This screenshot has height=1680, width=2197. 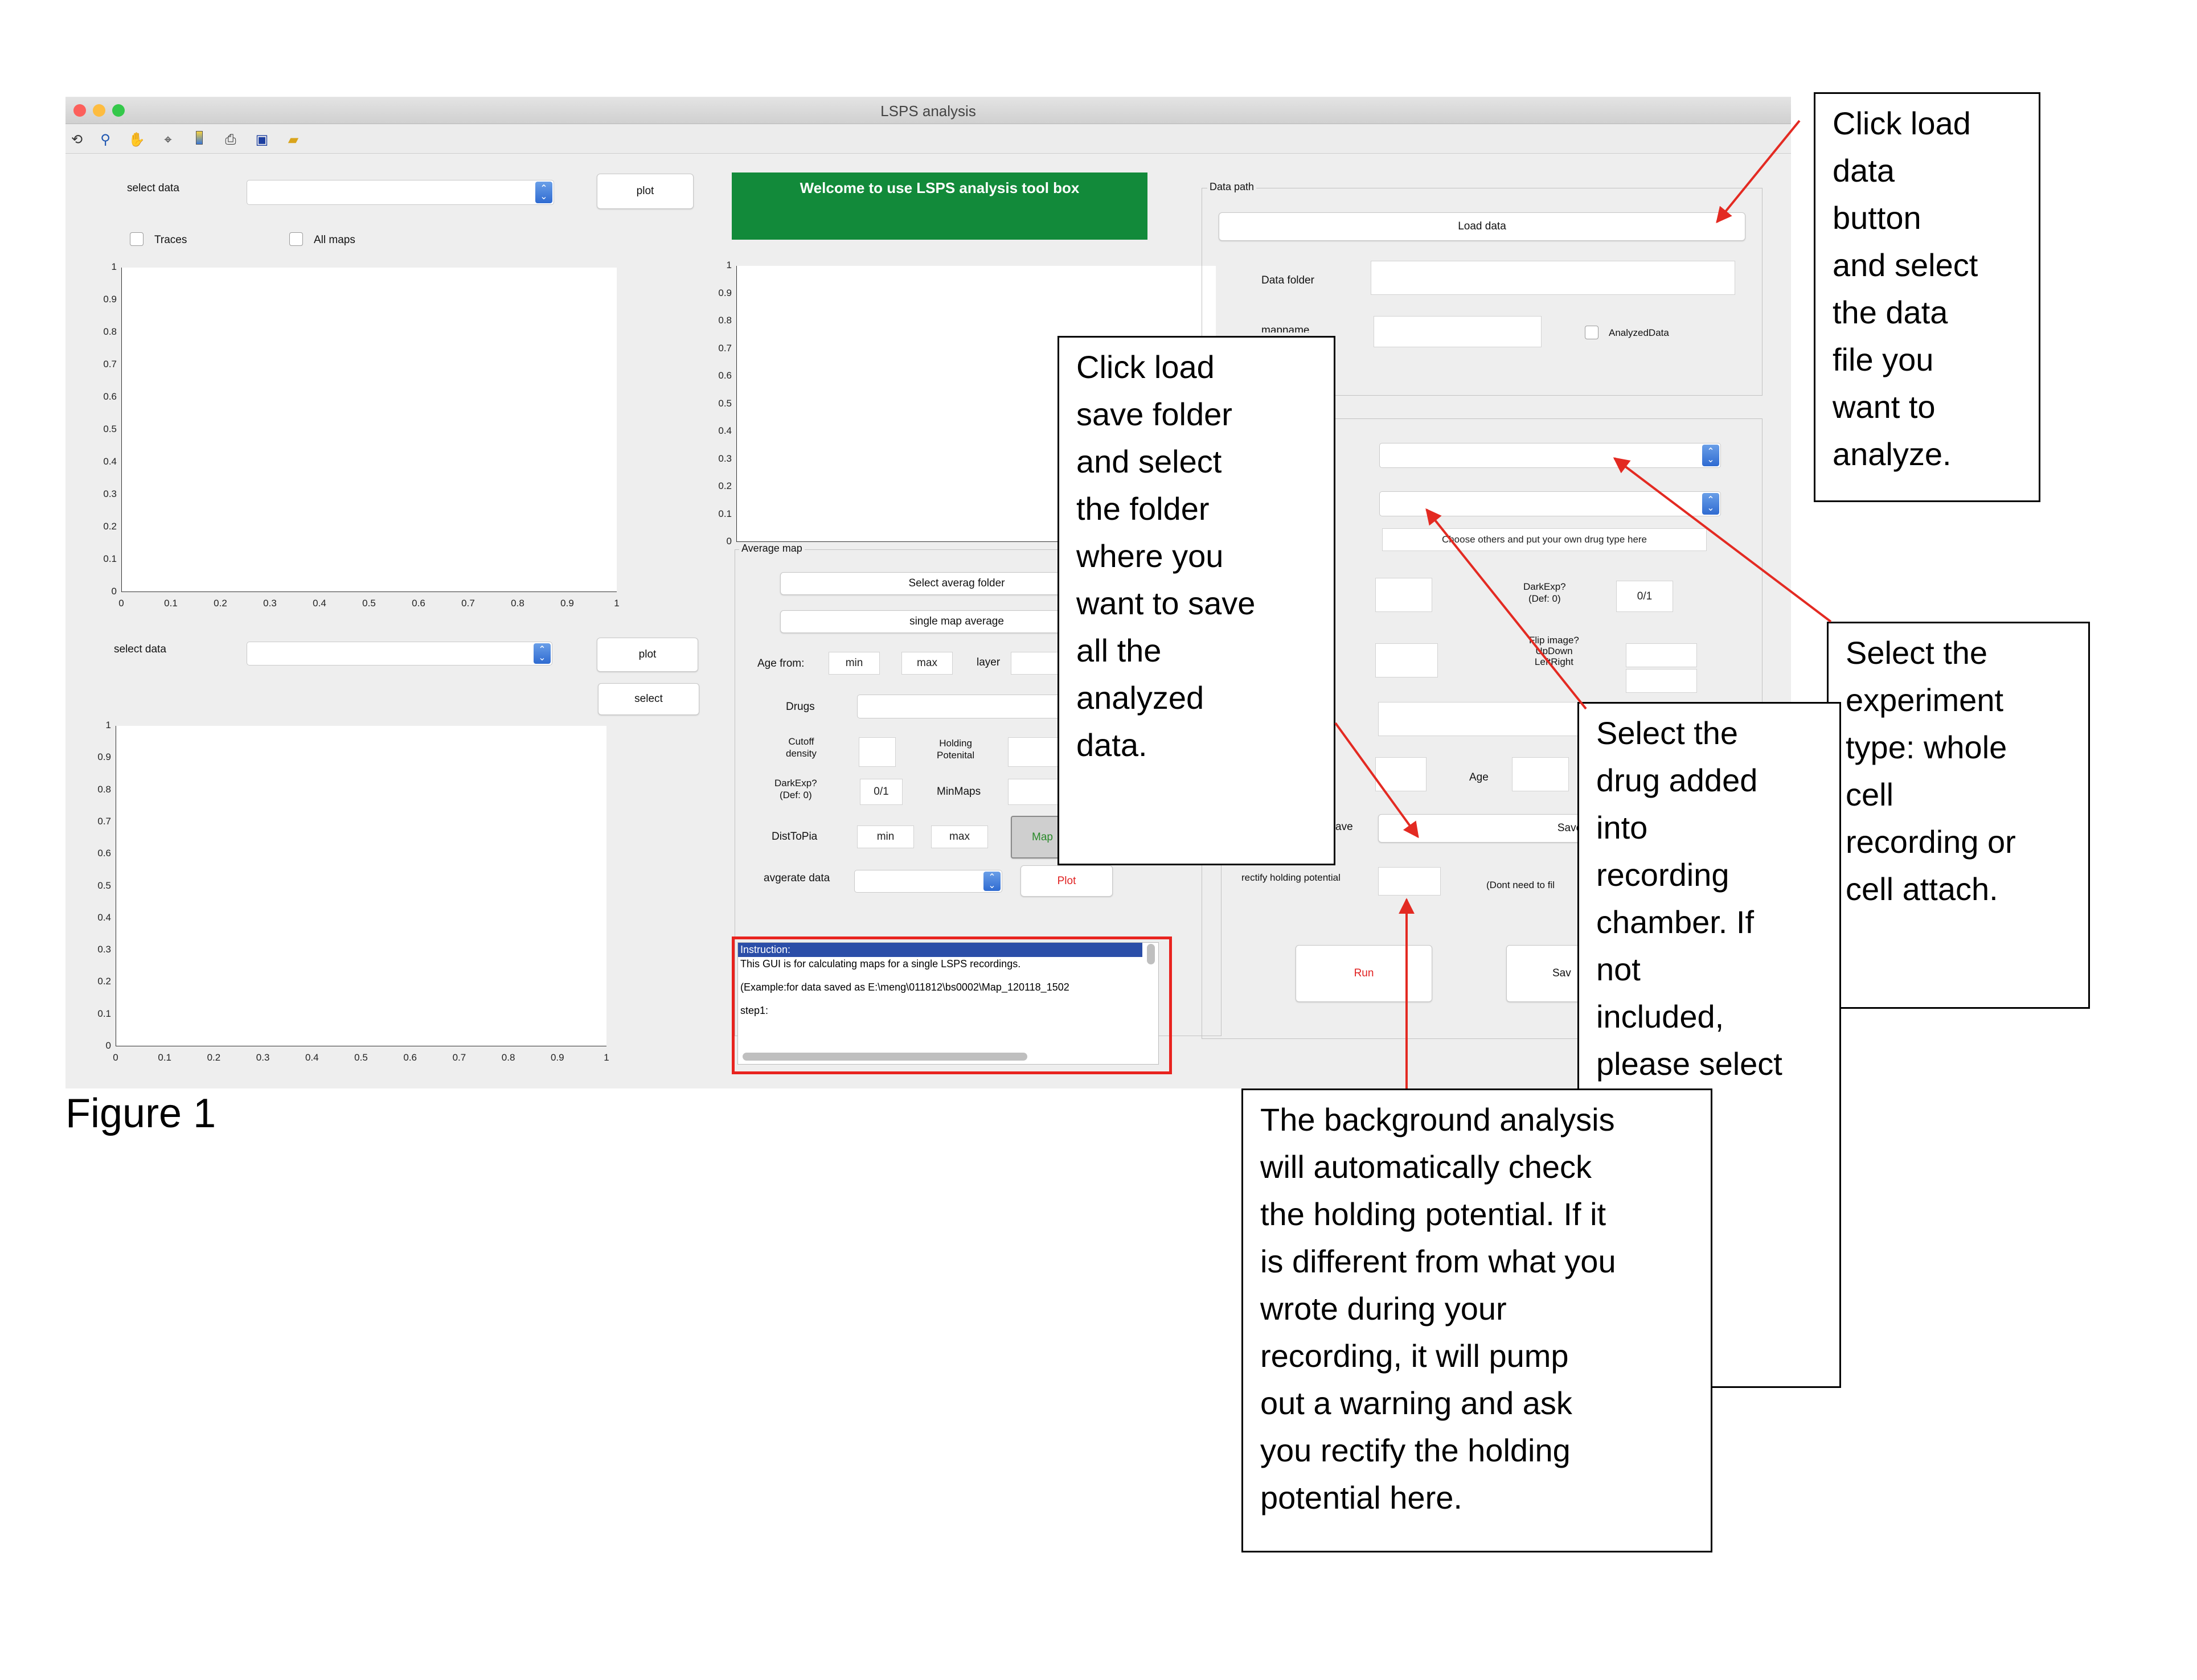 What do you see at coordinates (293, 139) in the screenshot?
I see `open-folder-icon: ▰` at bounding box center [293, 139].